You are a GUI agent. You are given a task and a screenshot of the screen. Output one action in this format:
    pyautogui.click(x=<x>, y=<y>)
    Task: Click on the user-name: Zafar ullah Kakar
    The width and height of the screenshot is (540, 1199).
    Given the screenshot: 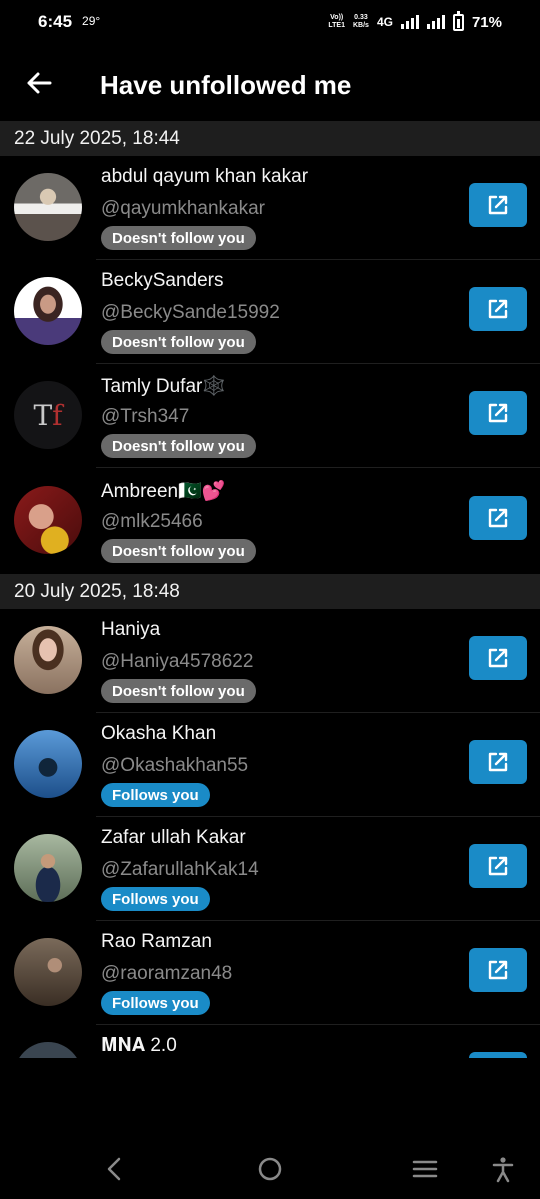 What is the action you would take?
    pyautogui.click(x=173, y=837)
    